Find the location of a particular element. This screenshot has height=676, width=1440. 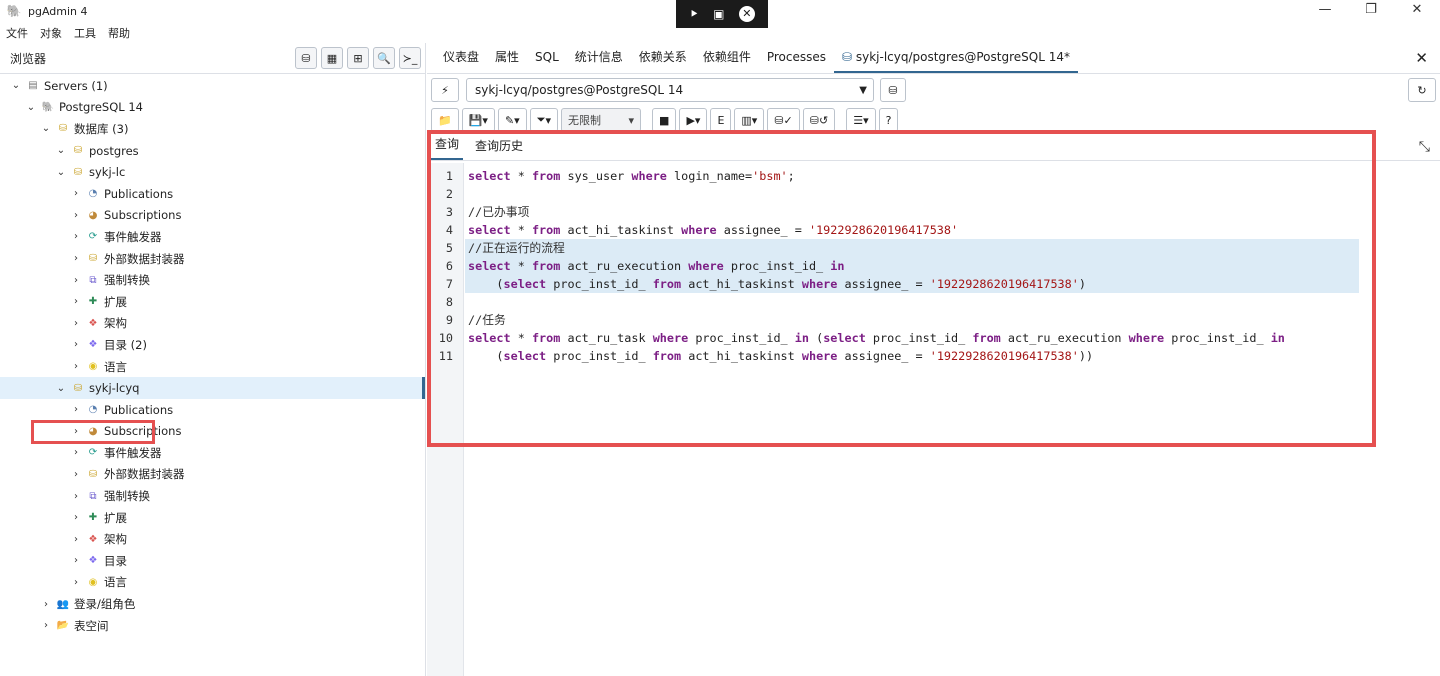

stop-button: ■ is located at coordinates (664, 120).